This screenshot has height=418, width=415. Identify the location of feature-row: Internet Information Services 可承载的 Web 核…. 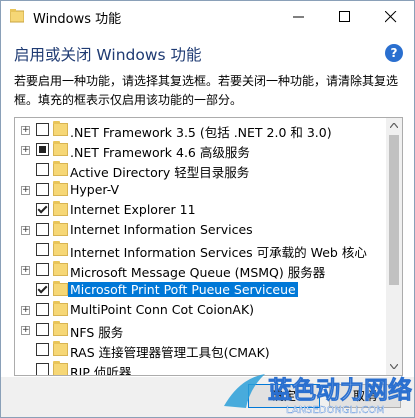
(200, 250).